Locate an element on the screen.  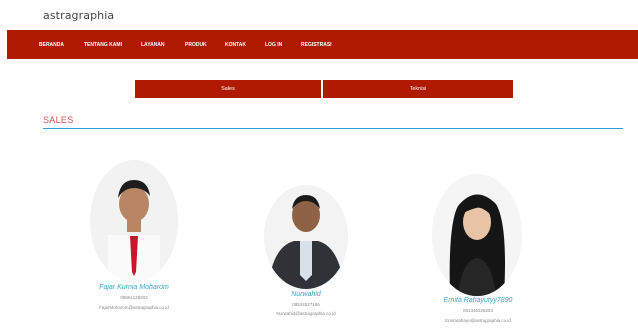
nav-item-registrasi: REGISTRASI is located at coordinates (316, 45).